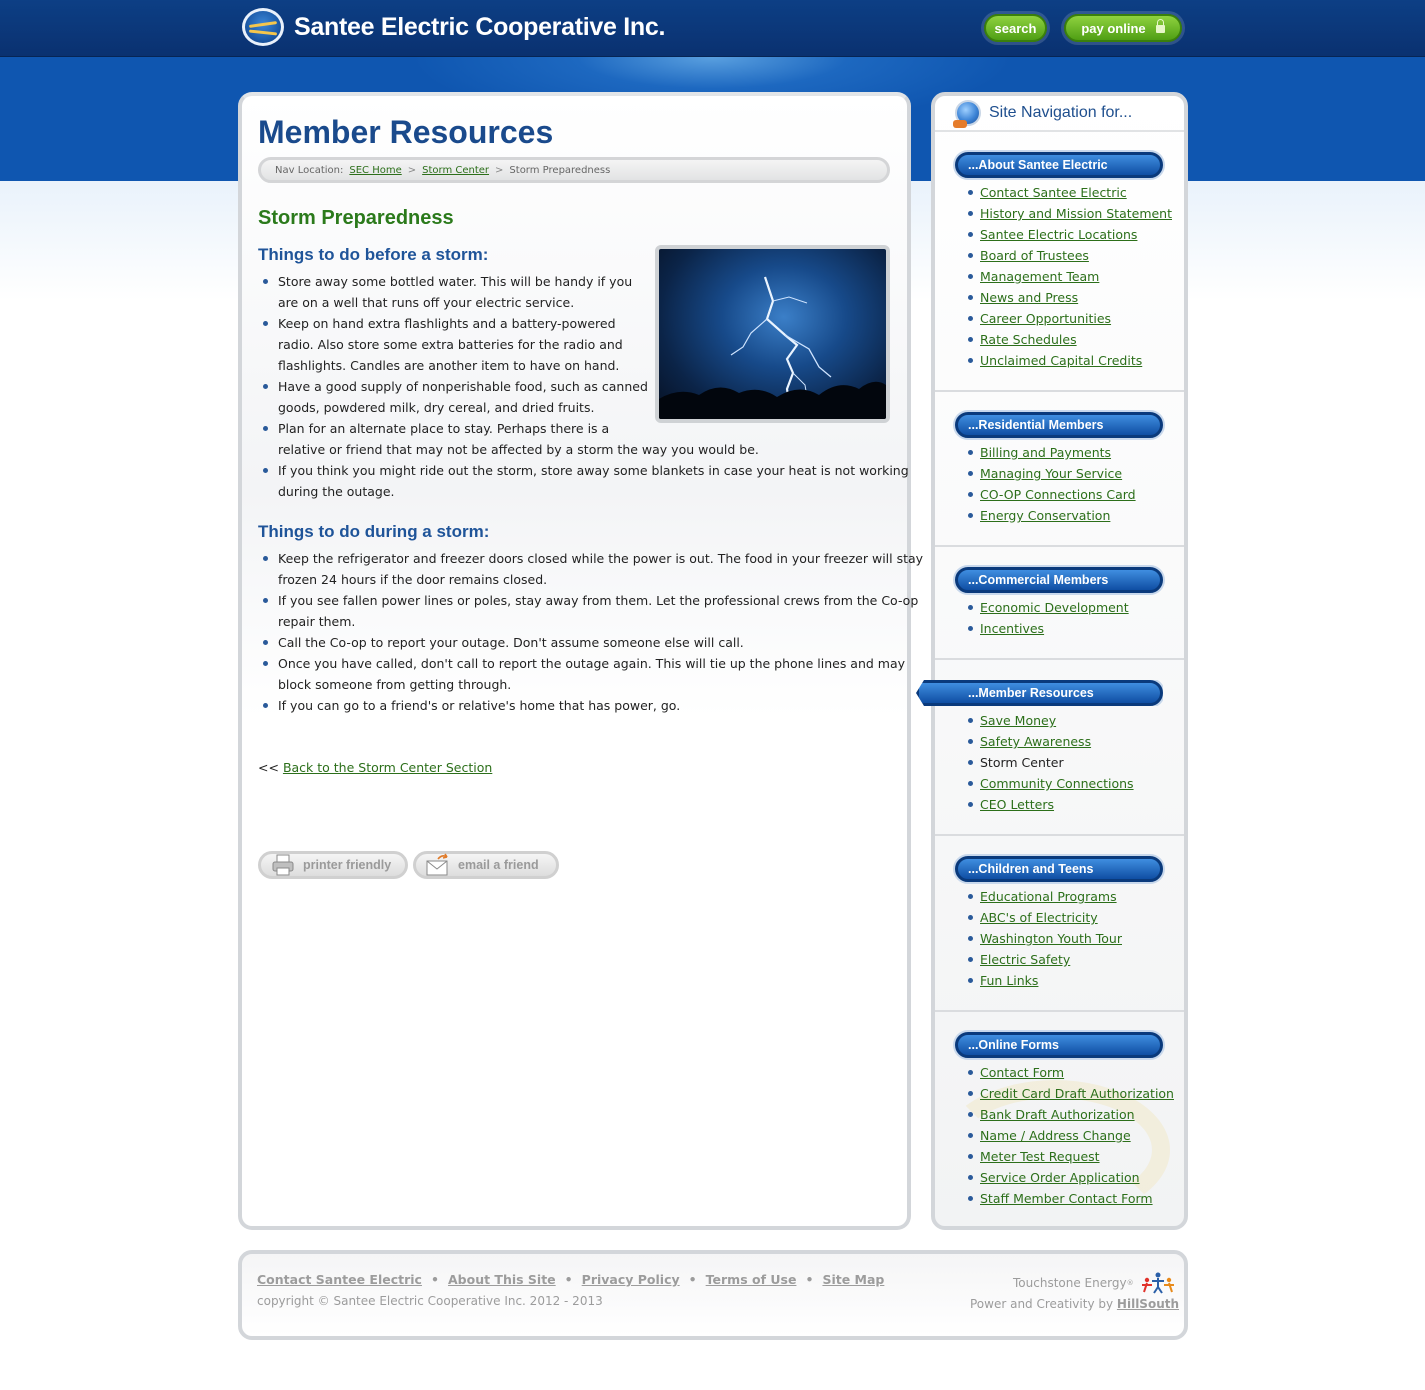  Describe the element at coordinates (1074, 1304) in the screenshot. I see `powered-by-text: Power and Creativity by HillSouth` at that location.